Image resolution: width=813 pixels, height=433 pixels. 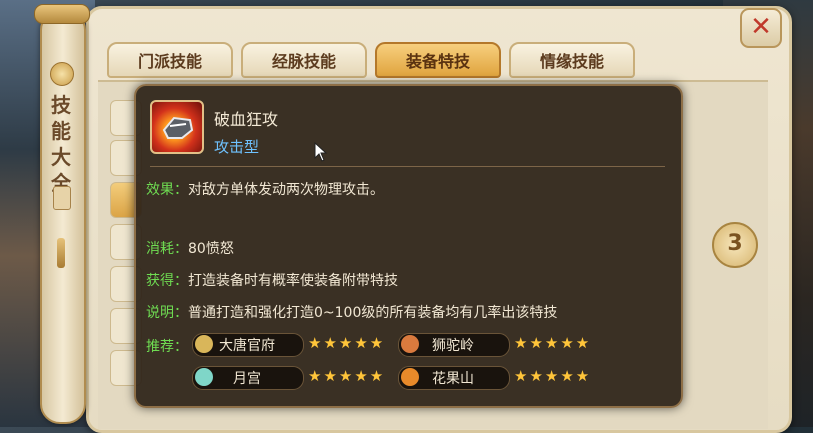 What do you see at coordinates (211, 249) in the screenshot?
I see `cost-text: 80愤怒` at bounding box center [211, 249].